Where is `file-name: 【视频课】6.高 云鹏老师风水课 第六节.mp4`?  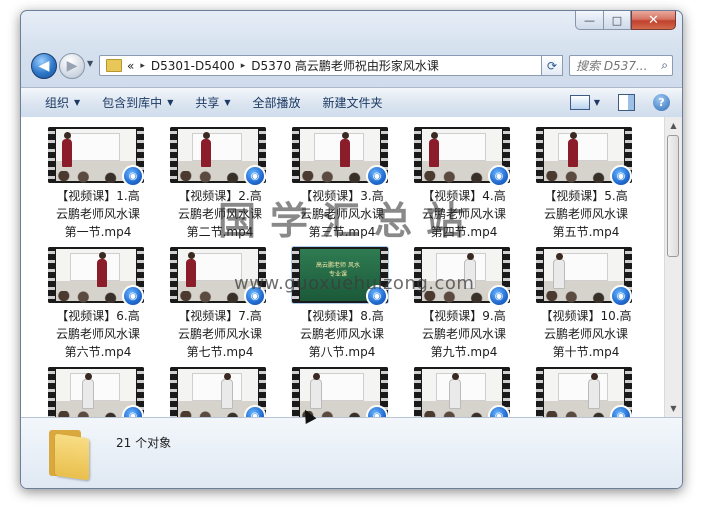
file-name: 【视频课】6.高 云鹏老师风水课 第六节.mp4 is located at coordinates (98, 334).